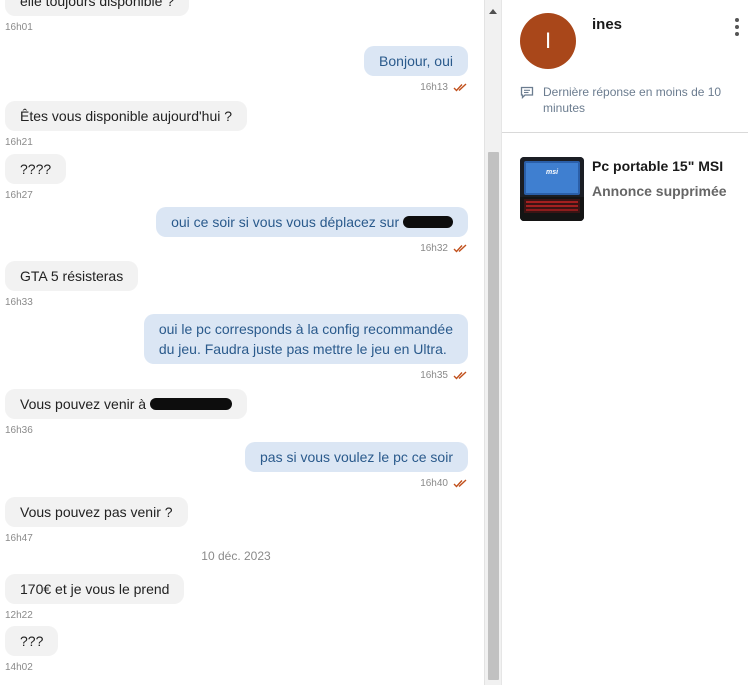  What do you see at coordinates (552, 172) in the screenshot?
I see `svg-text: msi` at bounding box center [552, 172].